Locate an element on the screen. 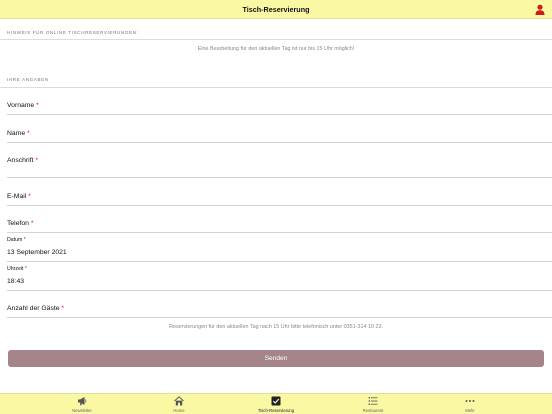 The height and width of the screenshot is (414, 552). tab-mehr: Mehr is located at coordinates (470, 404).